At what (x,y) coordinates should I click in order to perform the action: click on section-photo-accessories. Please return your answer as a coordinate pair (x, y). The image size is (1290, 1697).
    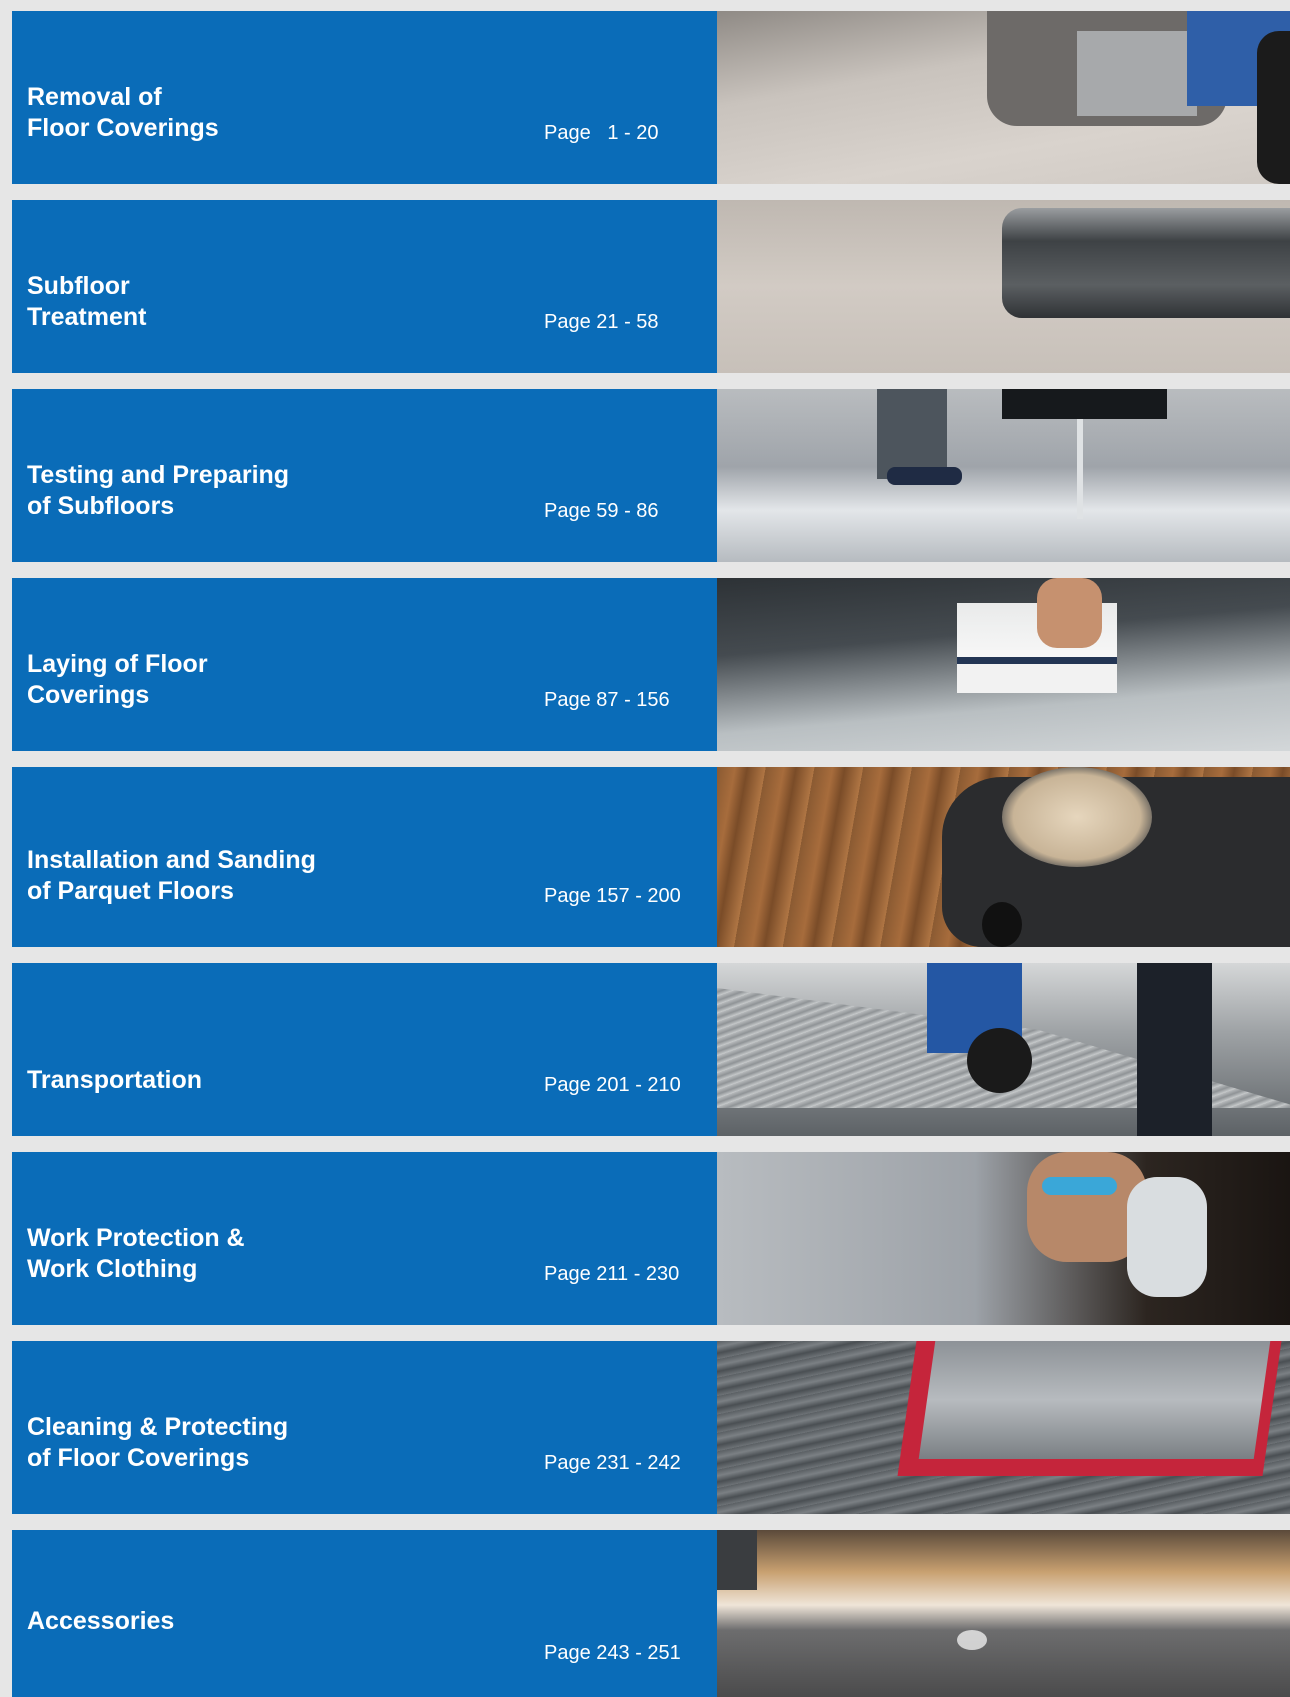
    Looking at the image, I should click on (1003, 1613).